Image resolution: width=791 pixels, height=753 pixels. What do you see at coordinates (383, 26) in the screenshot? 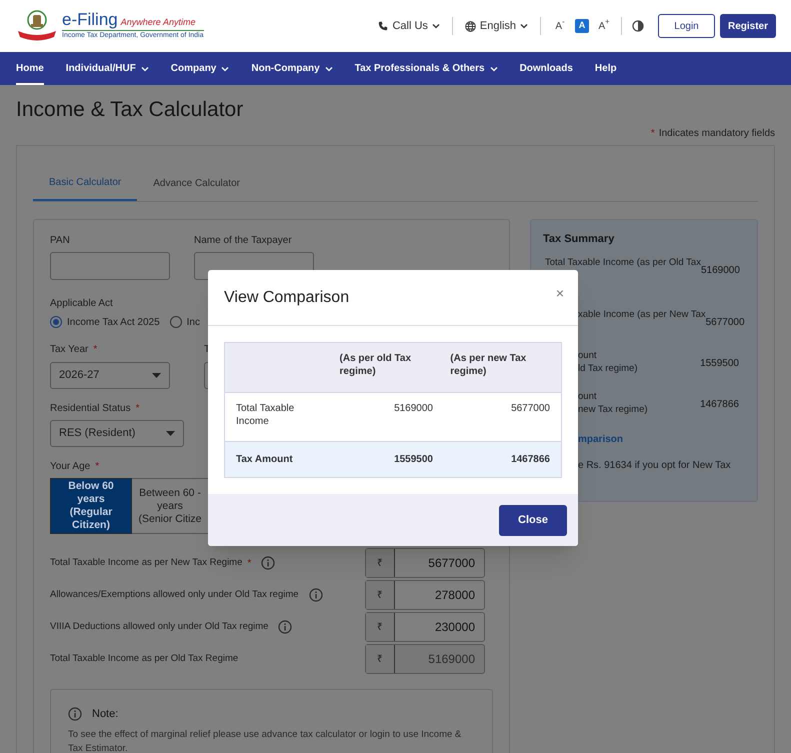
I see `phone-icon` at bounding box center [383, 26].